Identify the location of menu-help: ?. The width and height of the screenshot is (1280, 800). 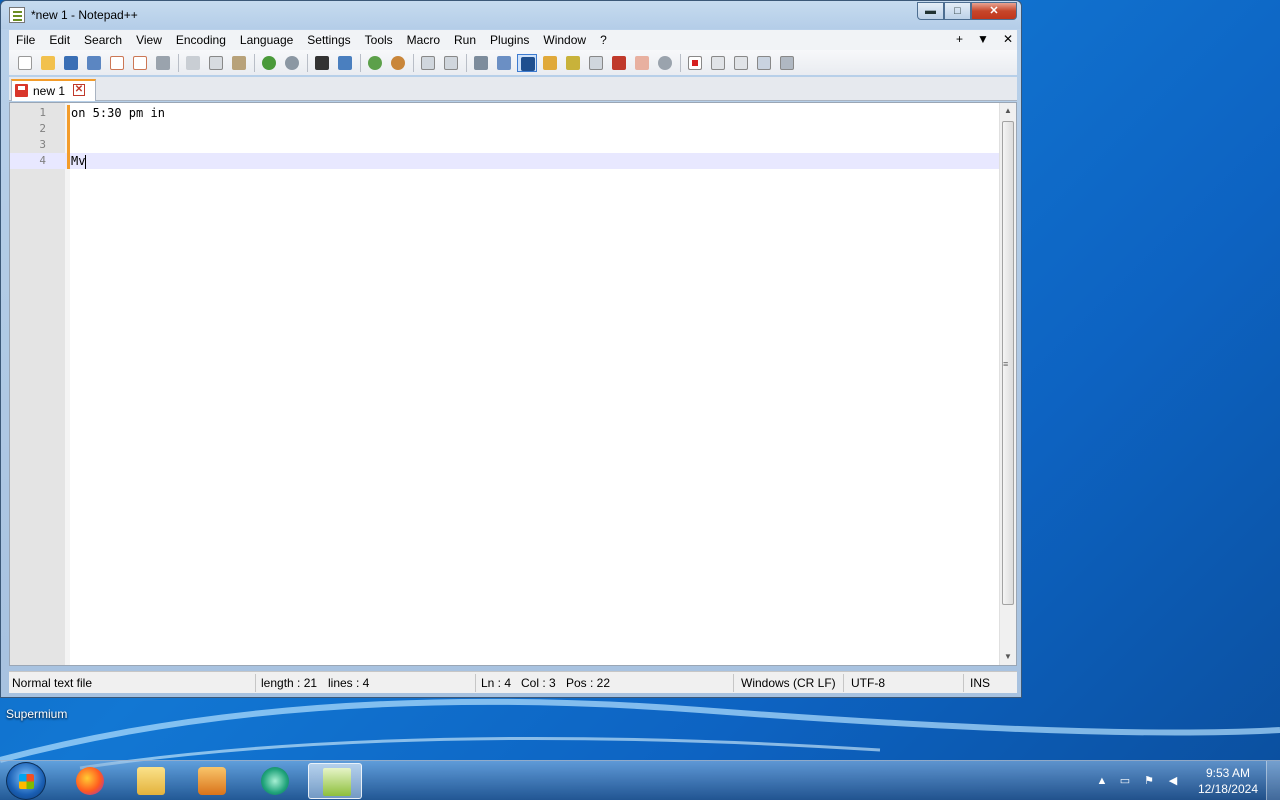
(603, 40).